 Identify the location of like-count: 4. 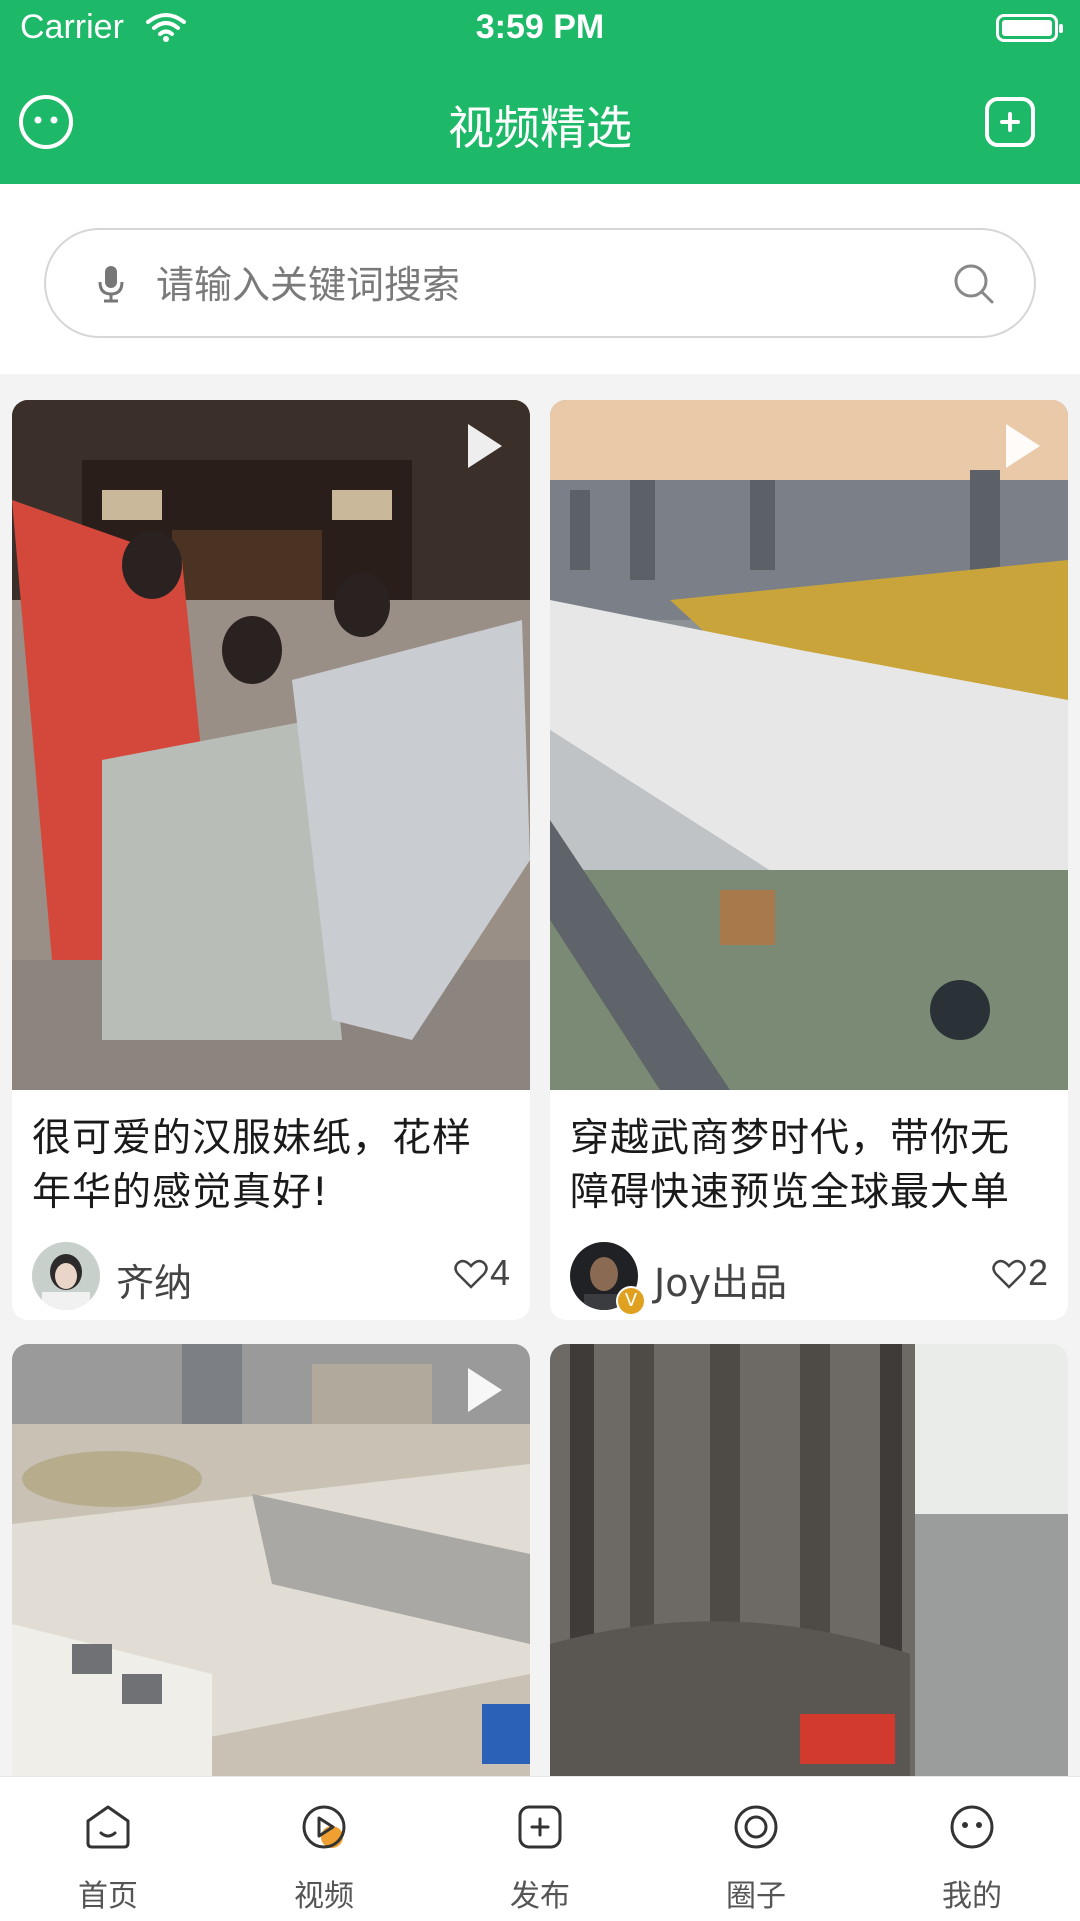
(482, 1273).